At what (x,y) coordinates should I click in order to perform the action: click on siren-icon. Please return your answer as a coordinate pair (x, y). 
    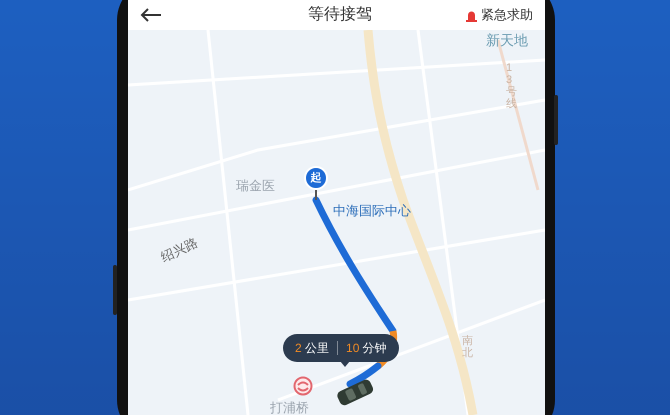
    Looking at the image, I should click on (471, 15).